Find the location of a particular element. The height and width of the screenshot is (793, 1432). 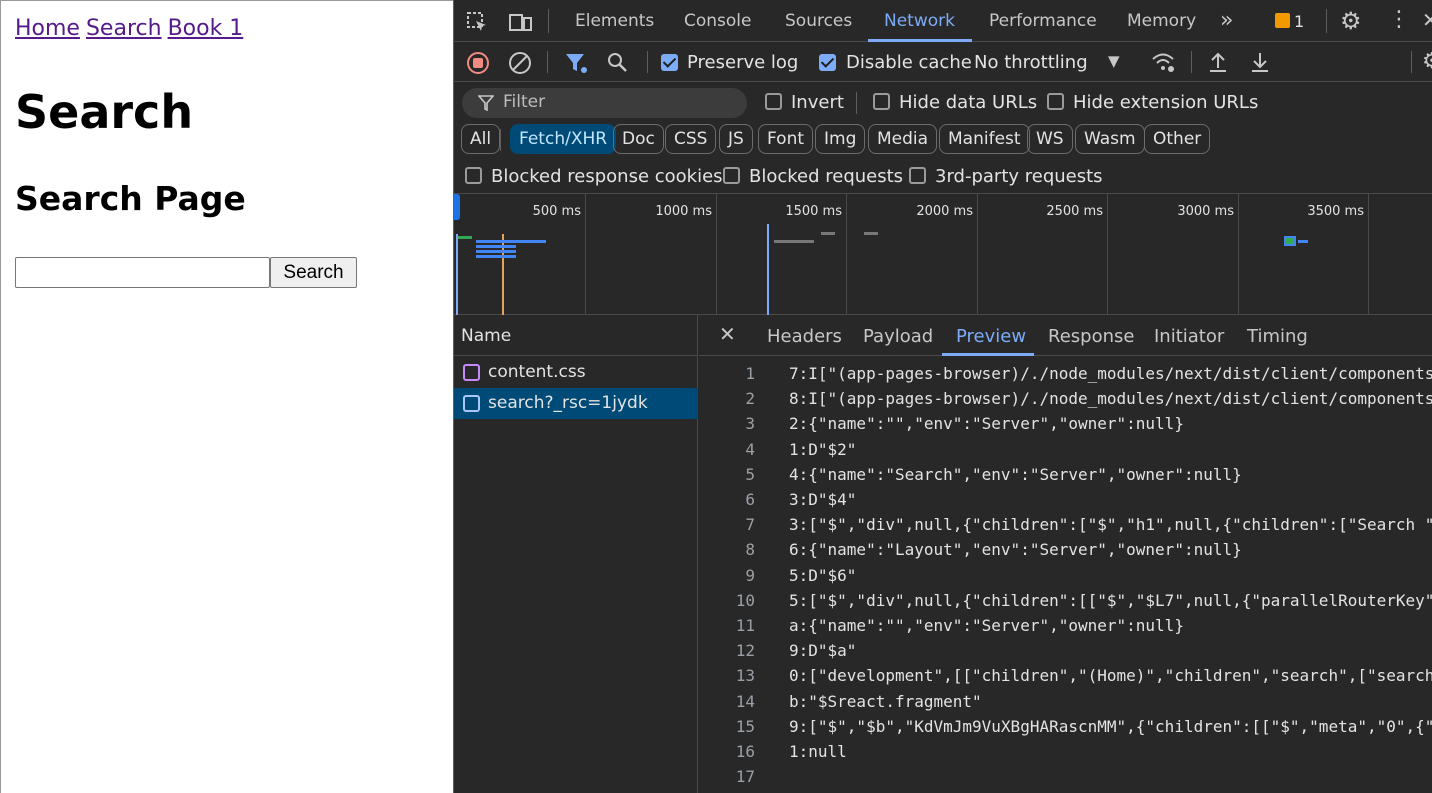

inspect-element-icon is located at coordinates (477, 22).